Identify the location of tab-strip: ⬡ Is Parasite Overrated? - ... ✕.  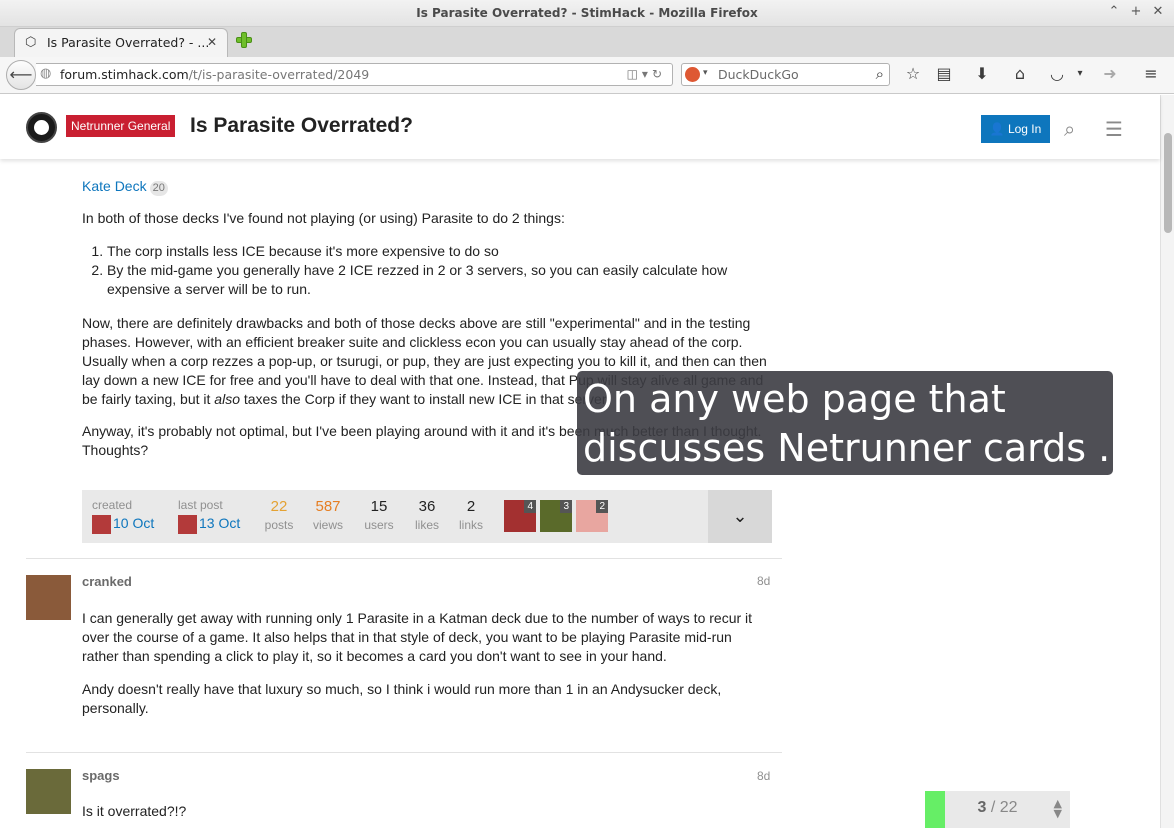
(587, 42).